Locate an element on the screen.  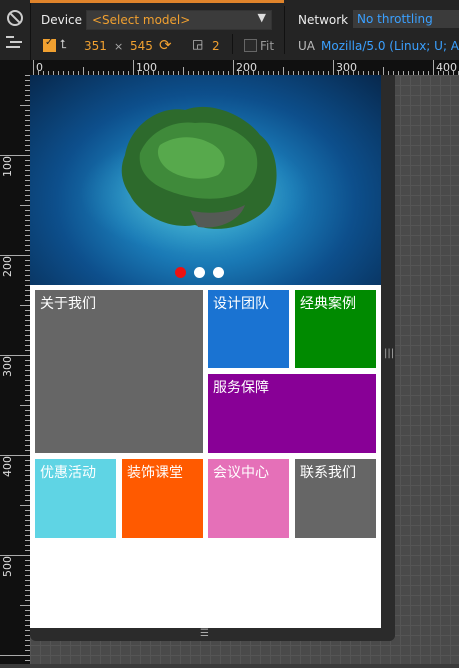
chevron-down-icon: ▼ is located at coordinates (261, 17).